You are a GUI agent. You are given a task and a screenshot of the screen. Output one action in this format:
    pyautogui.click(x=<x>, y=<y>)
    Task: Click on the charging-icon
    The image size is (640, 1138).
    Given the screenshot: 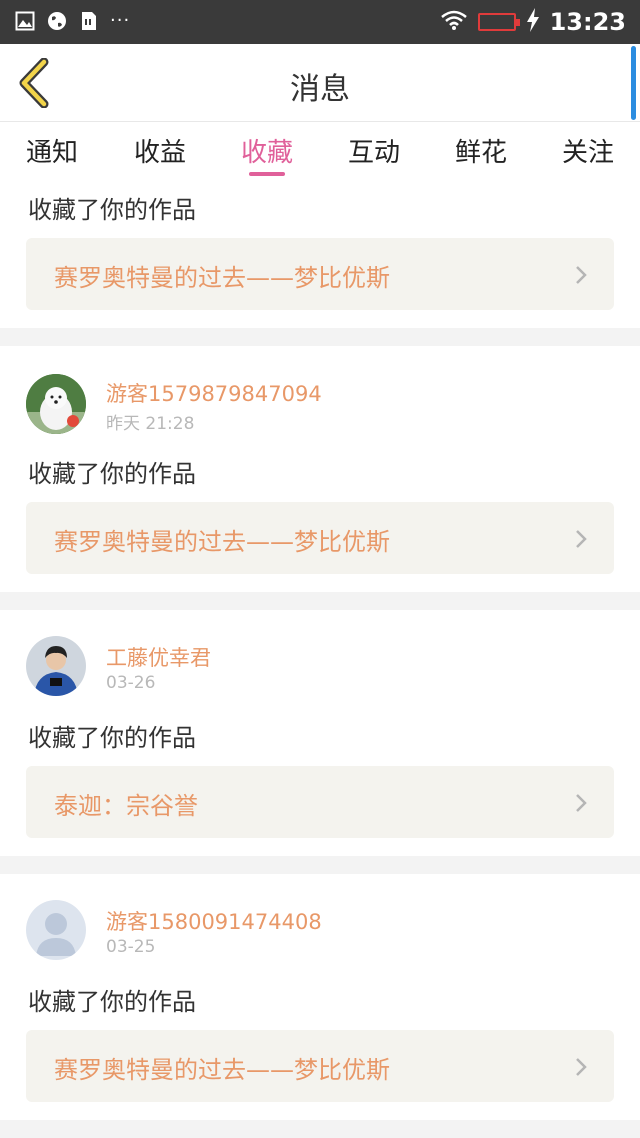 What is the action you would take?
    pyautogui.click(x=533, y=22)
    